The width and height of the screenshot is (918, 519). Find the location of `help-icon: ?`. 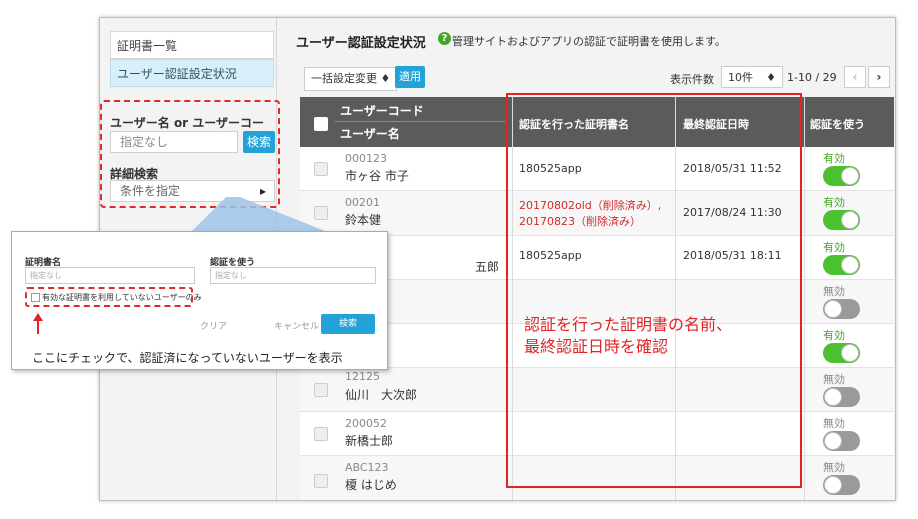

help-icon: ? is located at coordinates (444, 38).